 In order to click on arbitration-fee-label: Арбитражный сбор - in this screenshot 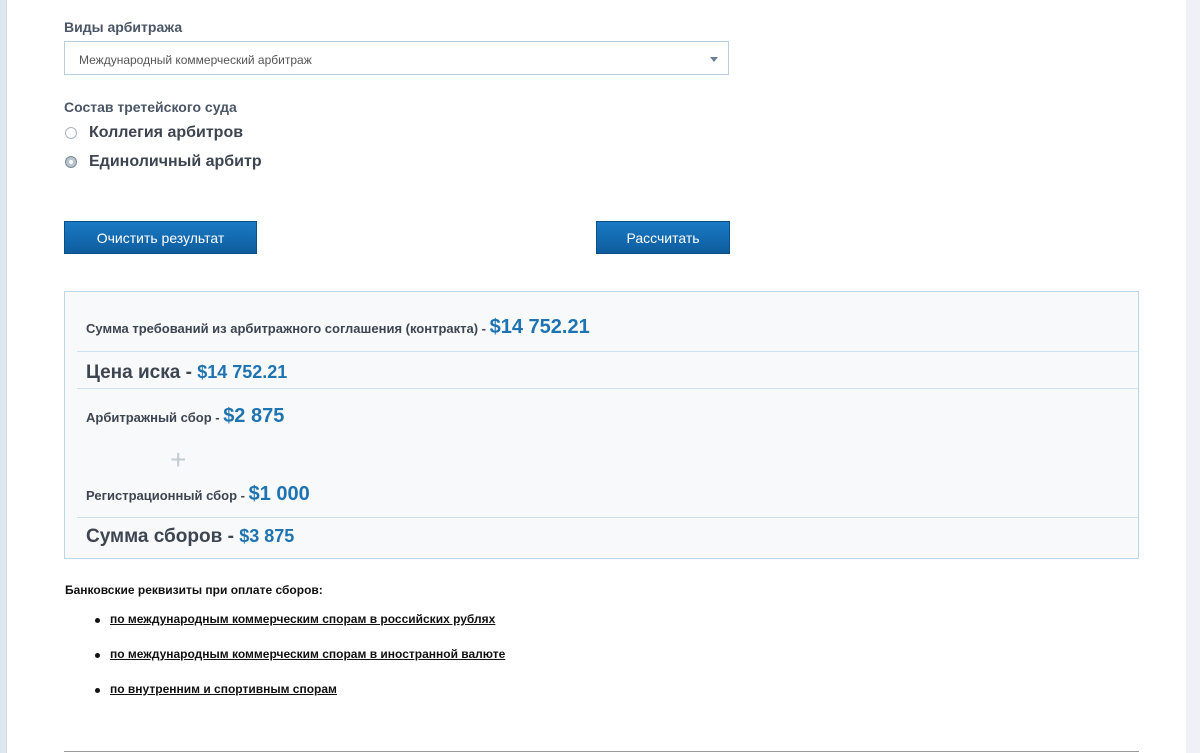, I will do `click(155, 417)`.